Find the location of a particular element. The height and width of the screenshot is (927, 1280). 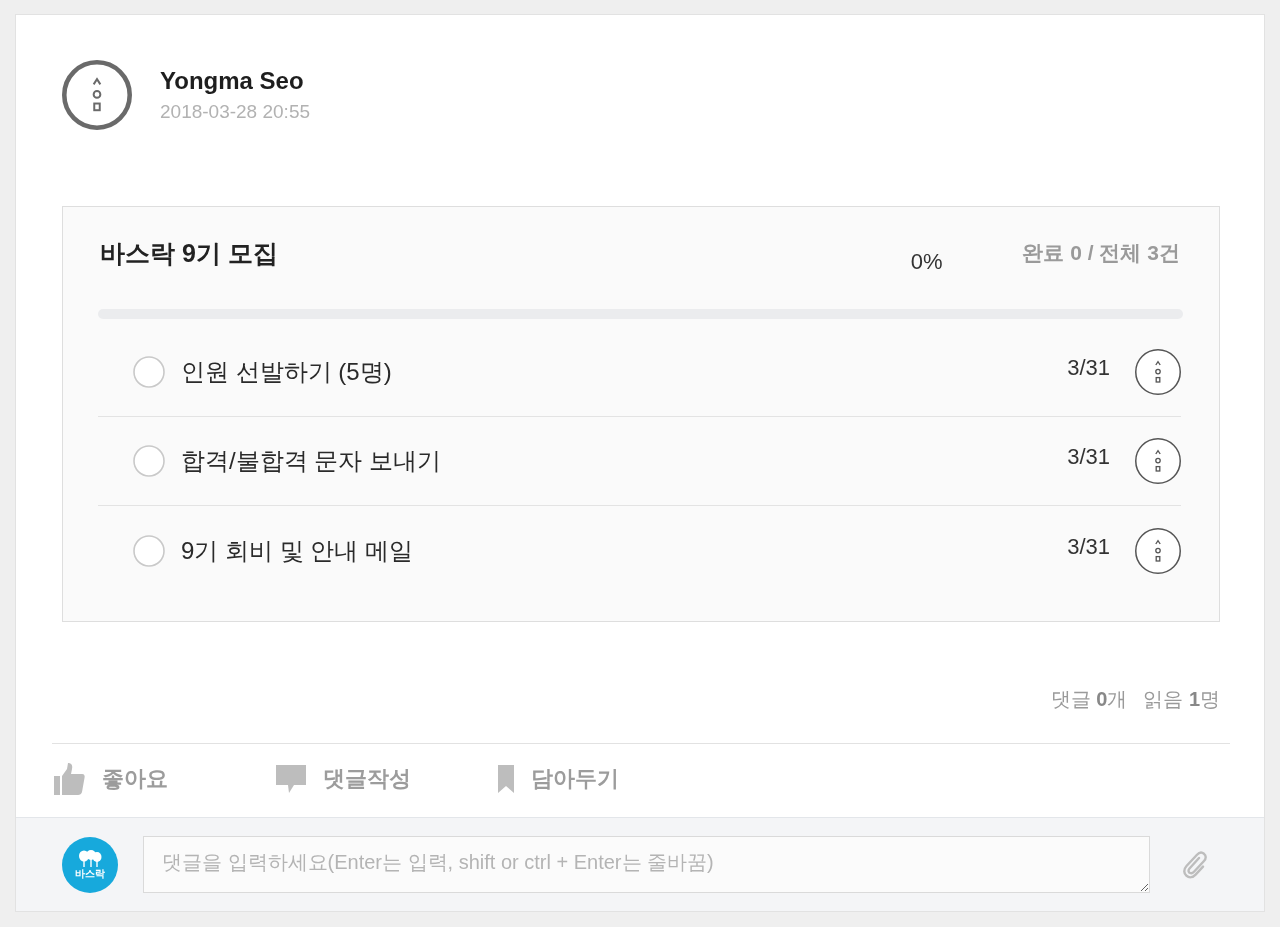

stat-text: 읽음 1명 is located at coordinates (1181, 699).